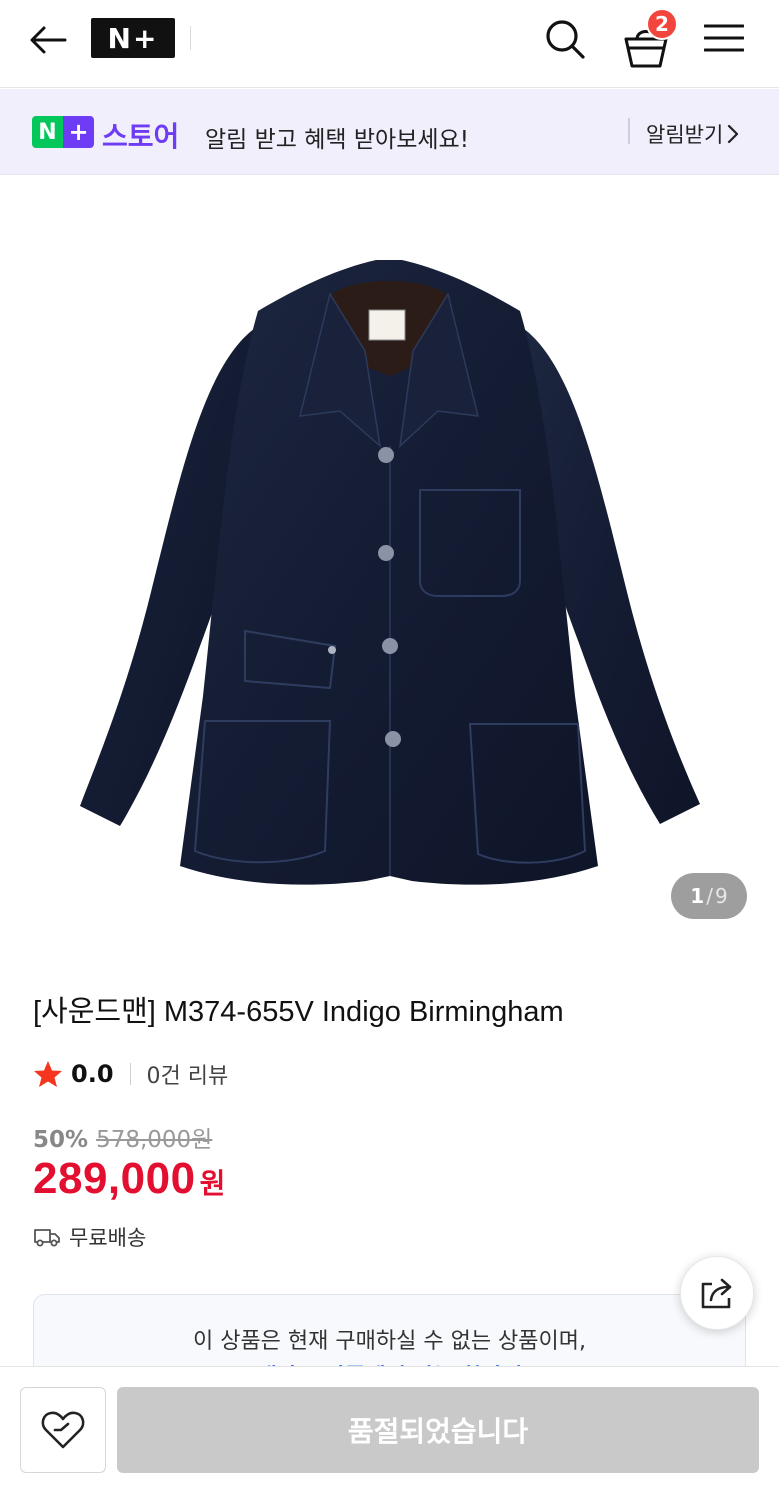  What do you see at coordinates (47, 1238) in the screenshot?
I see `delivery-truck-icon` at bounding box center [47, 1238].